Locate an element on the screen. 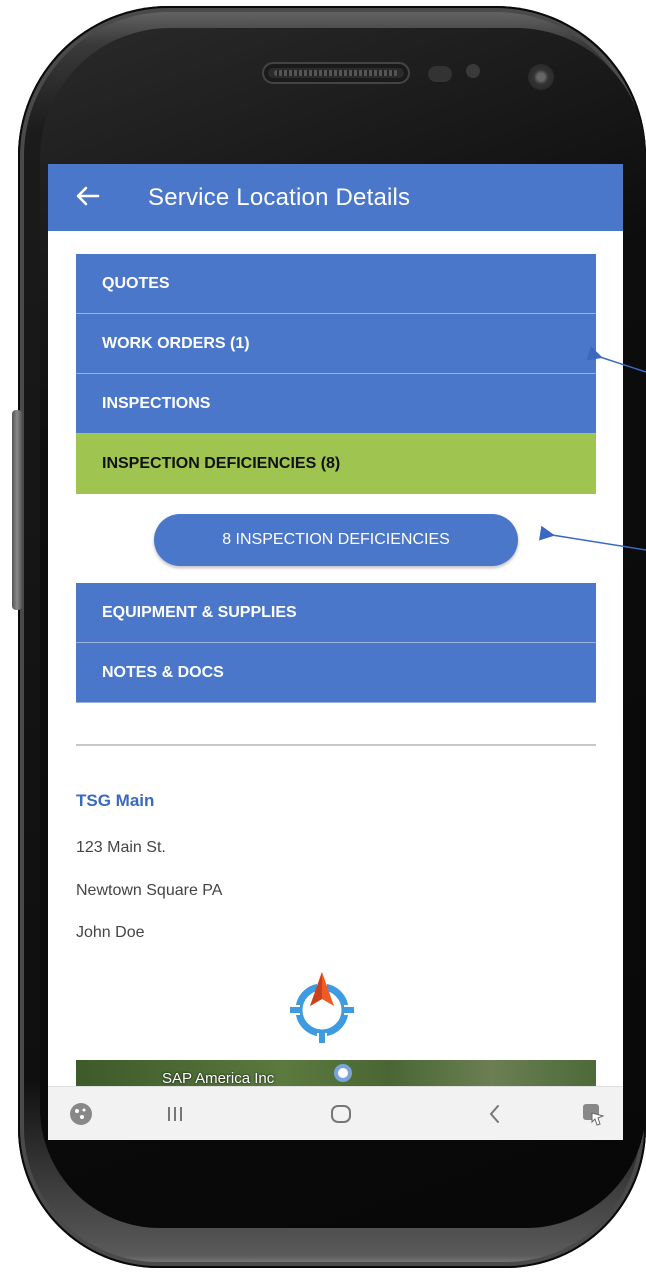  menu-item-label: INSPECTIONS is located at coordinates (156, 403).